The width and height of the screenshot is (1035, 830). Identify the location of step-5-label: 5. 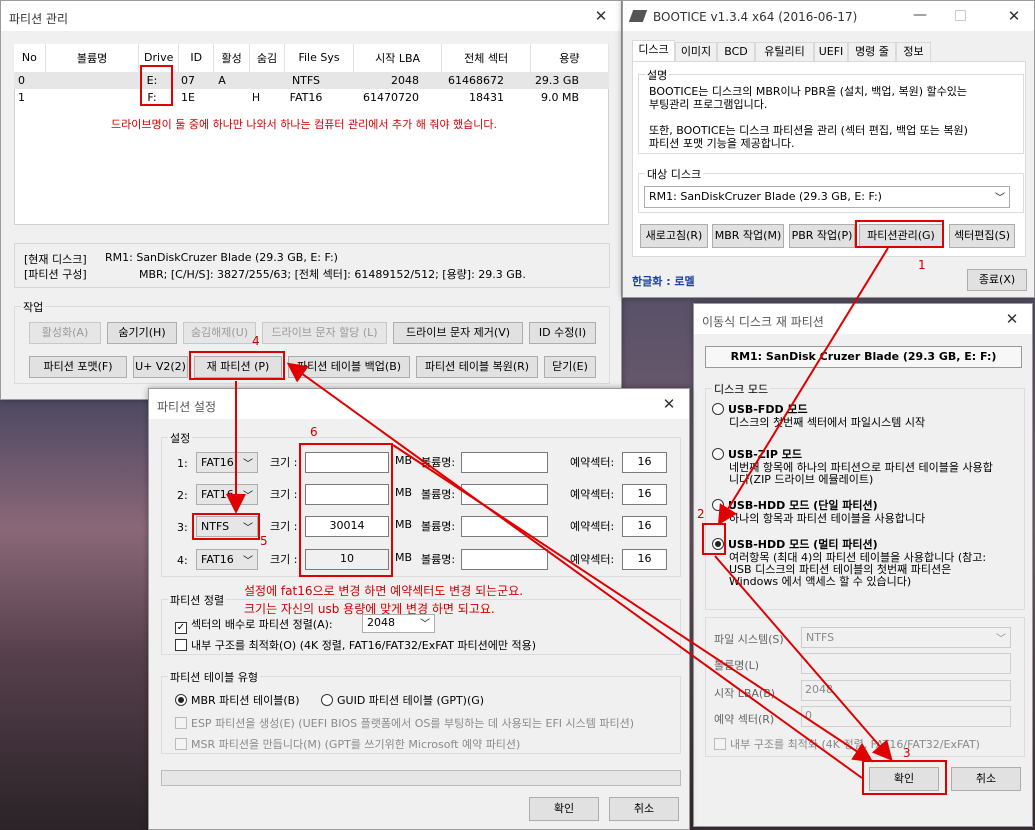
(264, 541).